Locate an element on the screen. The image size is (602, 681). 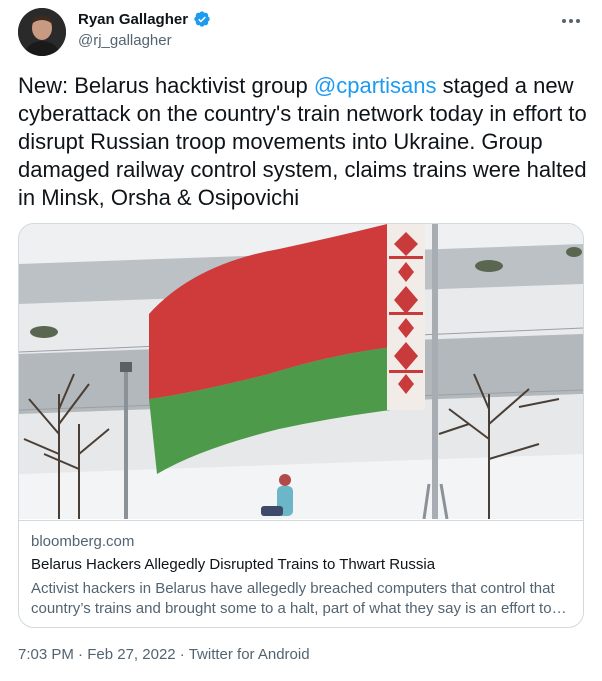
more-options-button is located at coordinates (571, 21).